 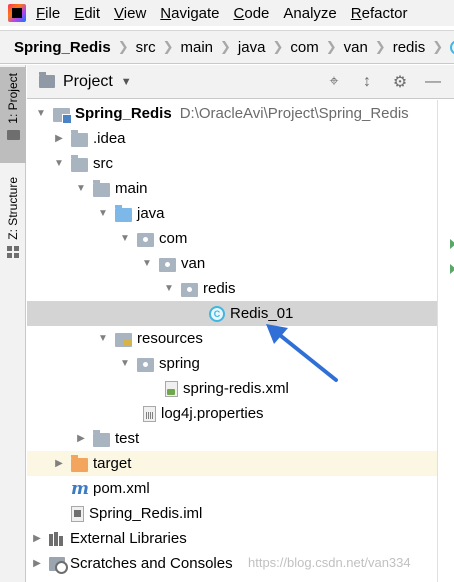 What do you see at coordinates (13, 227) in the screenshot?
I see `tab-structure: Z: Structure` at bounding box center [13, 227].